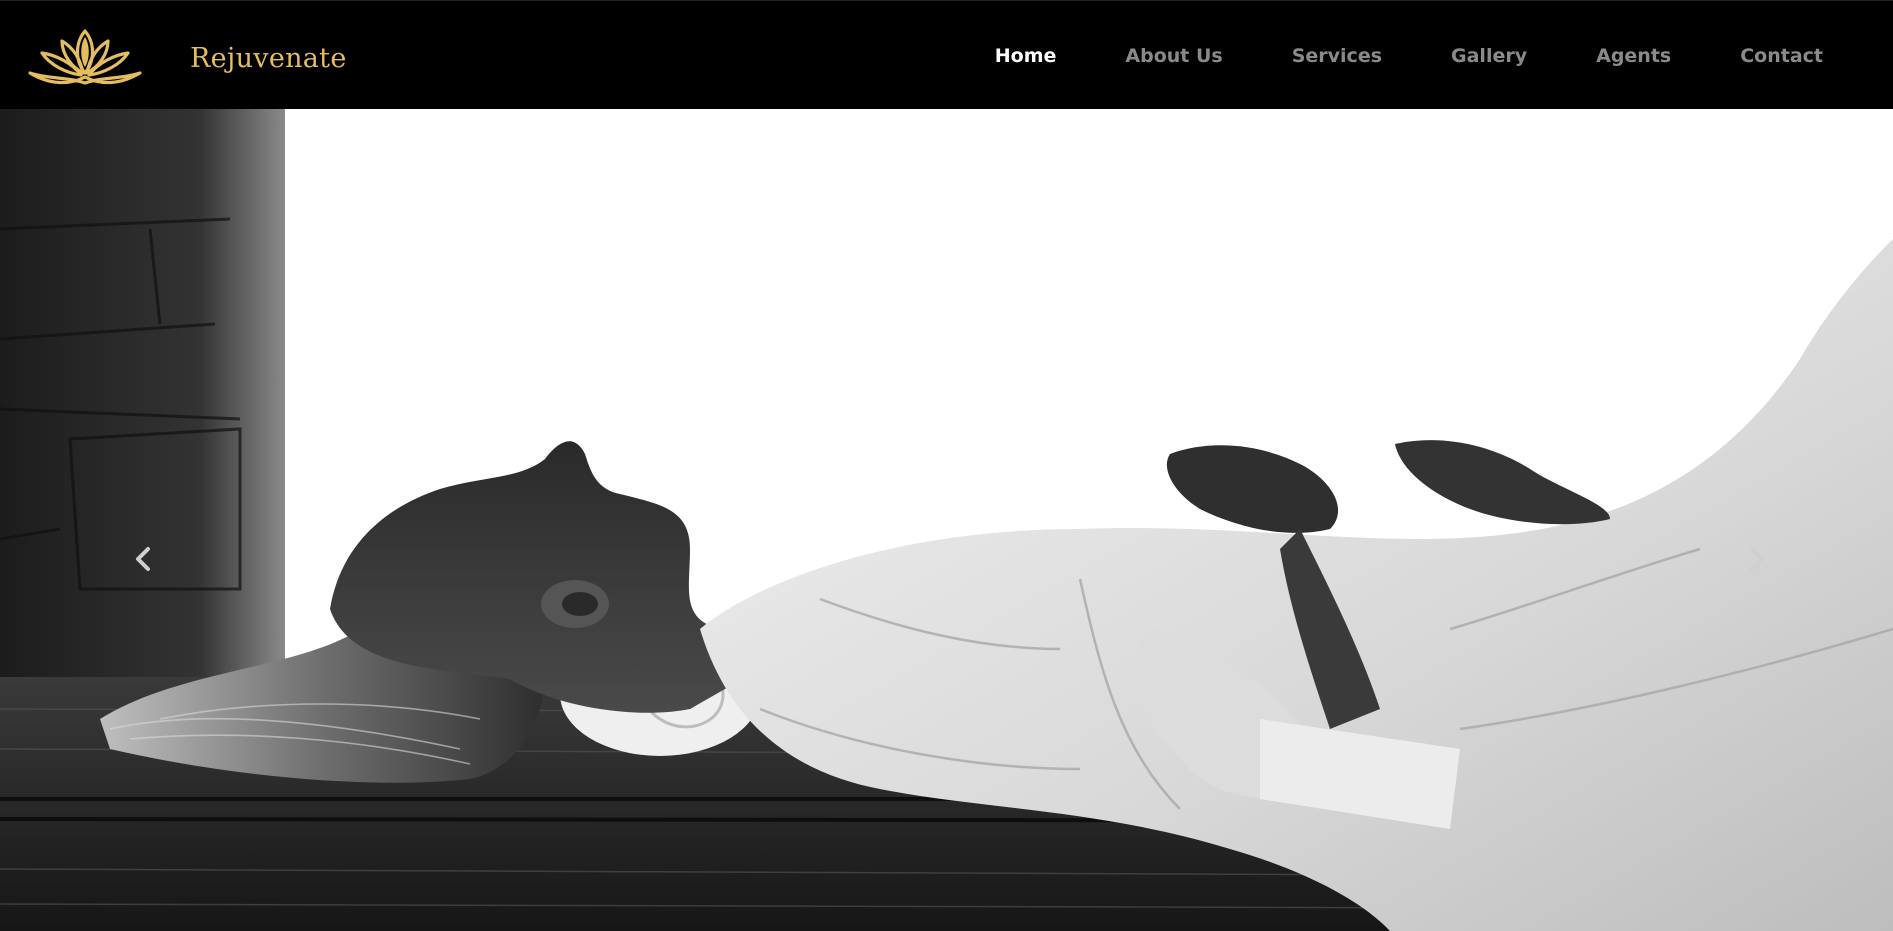 The width and height of the screenshot is (1893, 931). I want to click on nav-link-services: Services, so click(1337, 56).